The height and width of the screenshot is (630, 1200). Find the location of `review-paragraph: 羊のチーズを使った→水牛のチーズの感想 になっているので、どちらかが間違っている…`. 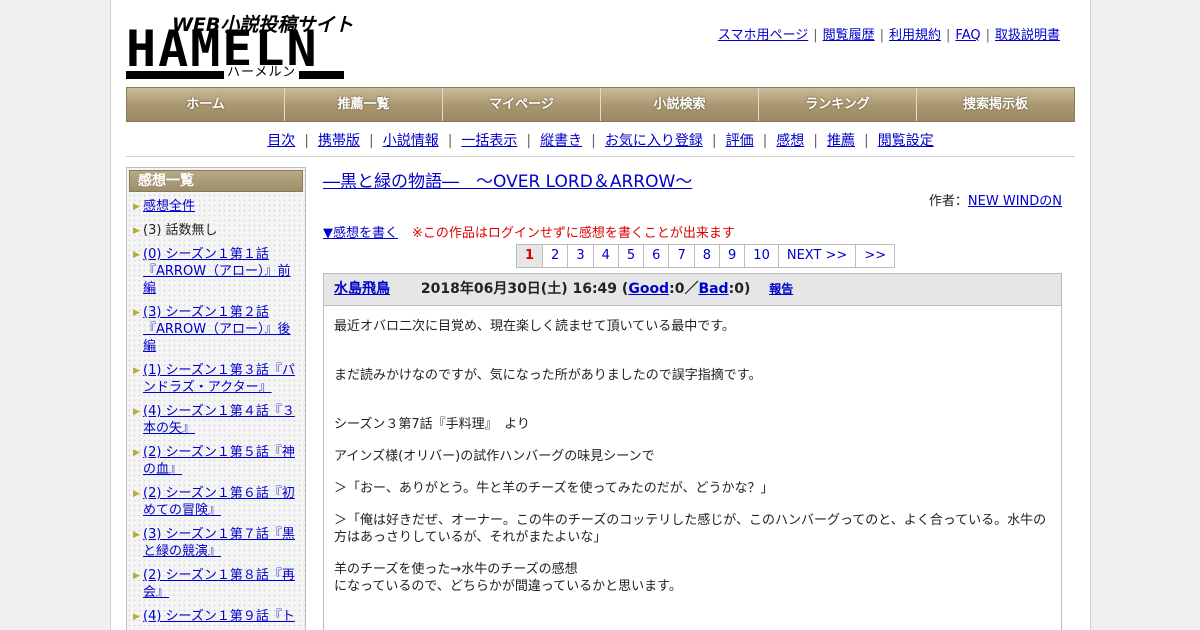

review-paragraph: 羊のチーズを使った→水牛のチーズの感想 になっているので、どちらかが間違っている… is located at coordinates (508, 578).